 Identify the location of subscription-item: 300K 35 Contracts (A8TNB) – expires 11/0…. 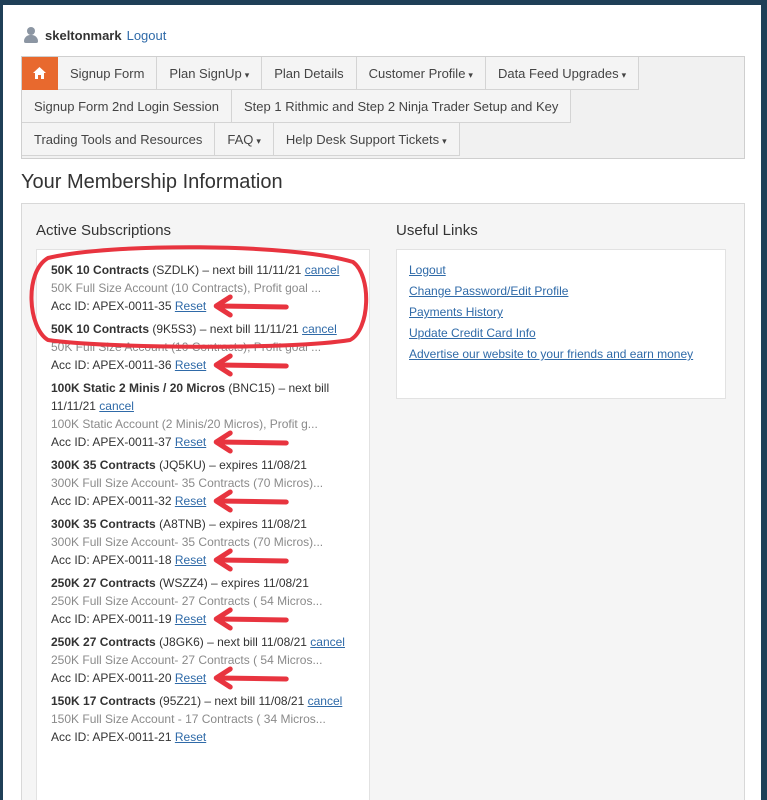
(201, 542).